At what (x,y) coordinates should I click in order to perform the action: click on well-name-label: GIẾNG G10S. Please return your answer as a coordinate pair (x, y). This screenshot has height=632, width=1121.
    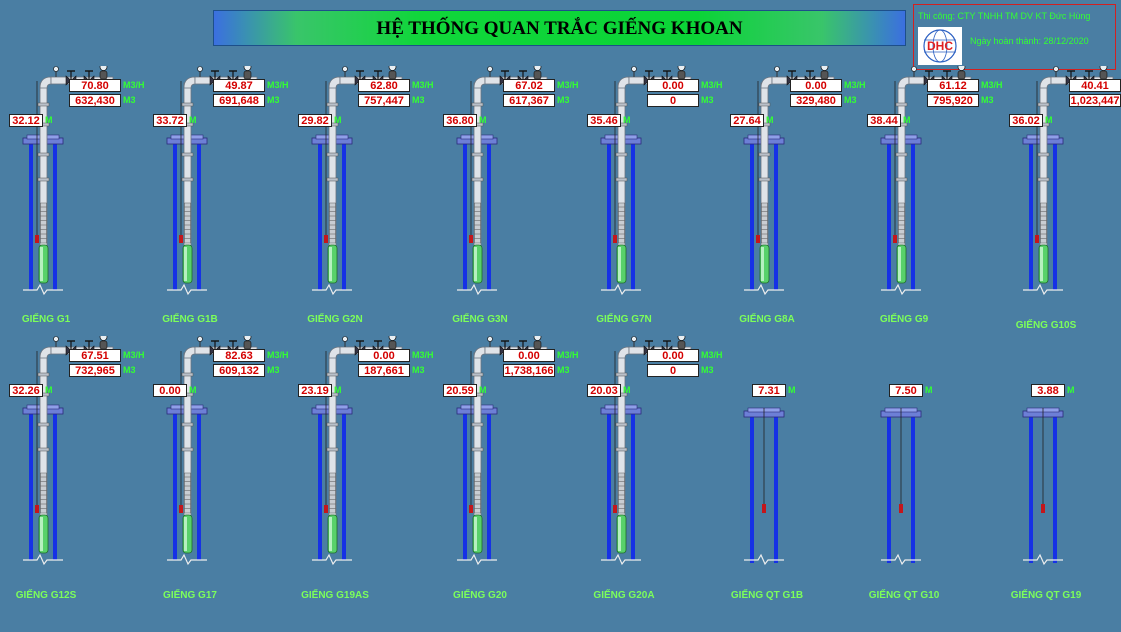
    Looking at the image, I should click on (1046, 325).